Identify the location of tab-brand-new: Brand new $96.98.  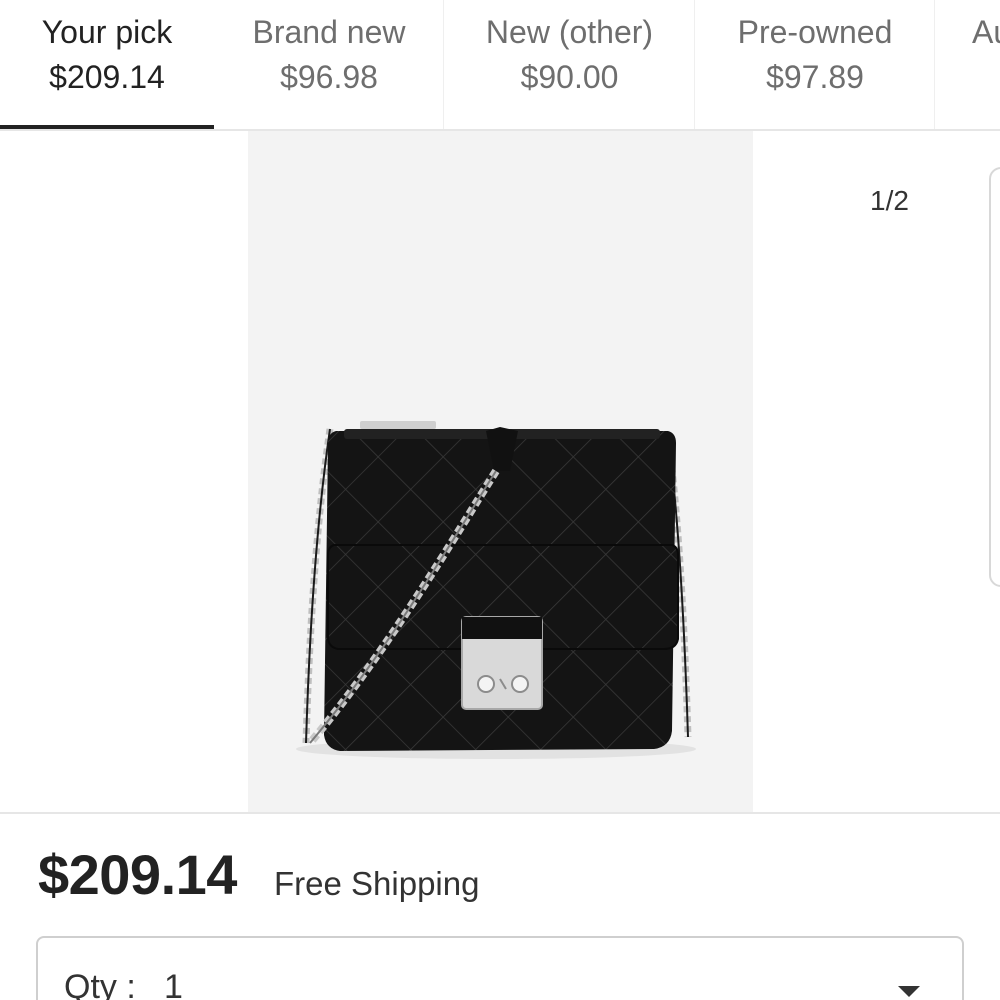
(329, 64).